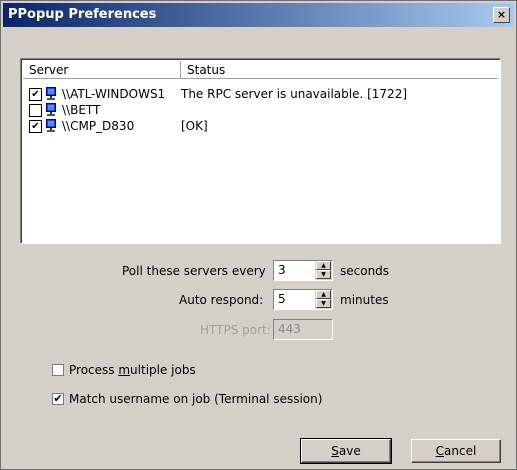 The image size is (517, 470). Describe the element at coordinates (294, 94) in the screenshot. I see `server-status: The RPC server is unavailable. [1722]` at that location.